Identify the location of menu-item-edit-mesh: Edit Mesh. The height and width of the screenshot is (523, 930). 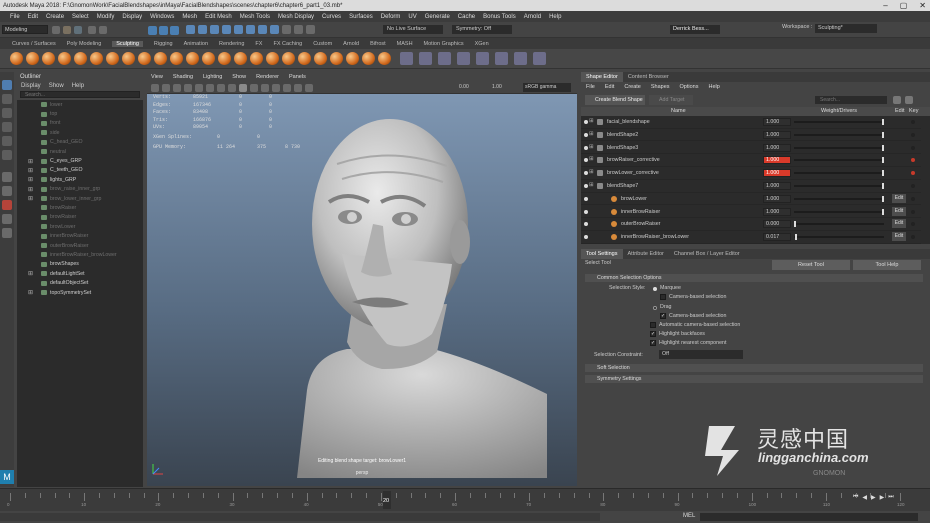
(218, 17).